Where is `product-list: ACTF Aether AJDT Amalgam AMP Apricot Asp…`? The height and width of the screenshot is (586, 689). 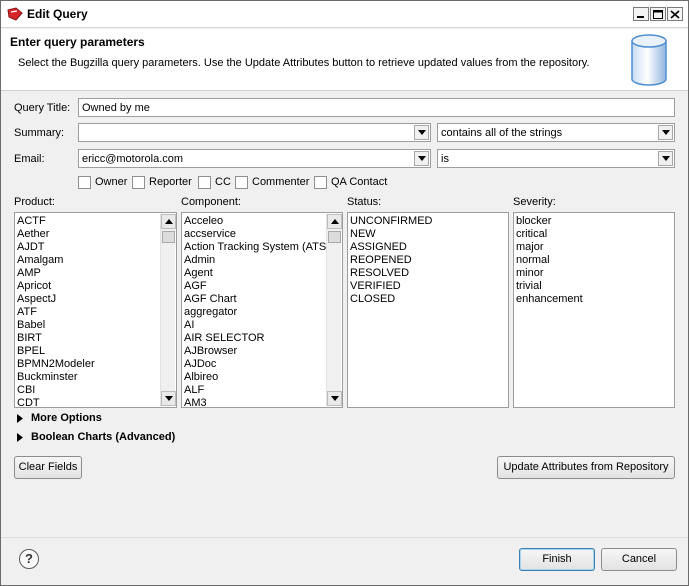 product-list: ACTF Aether AJDT Amalgam AMP Apricot Asp… is located at coordinates (95, 310).